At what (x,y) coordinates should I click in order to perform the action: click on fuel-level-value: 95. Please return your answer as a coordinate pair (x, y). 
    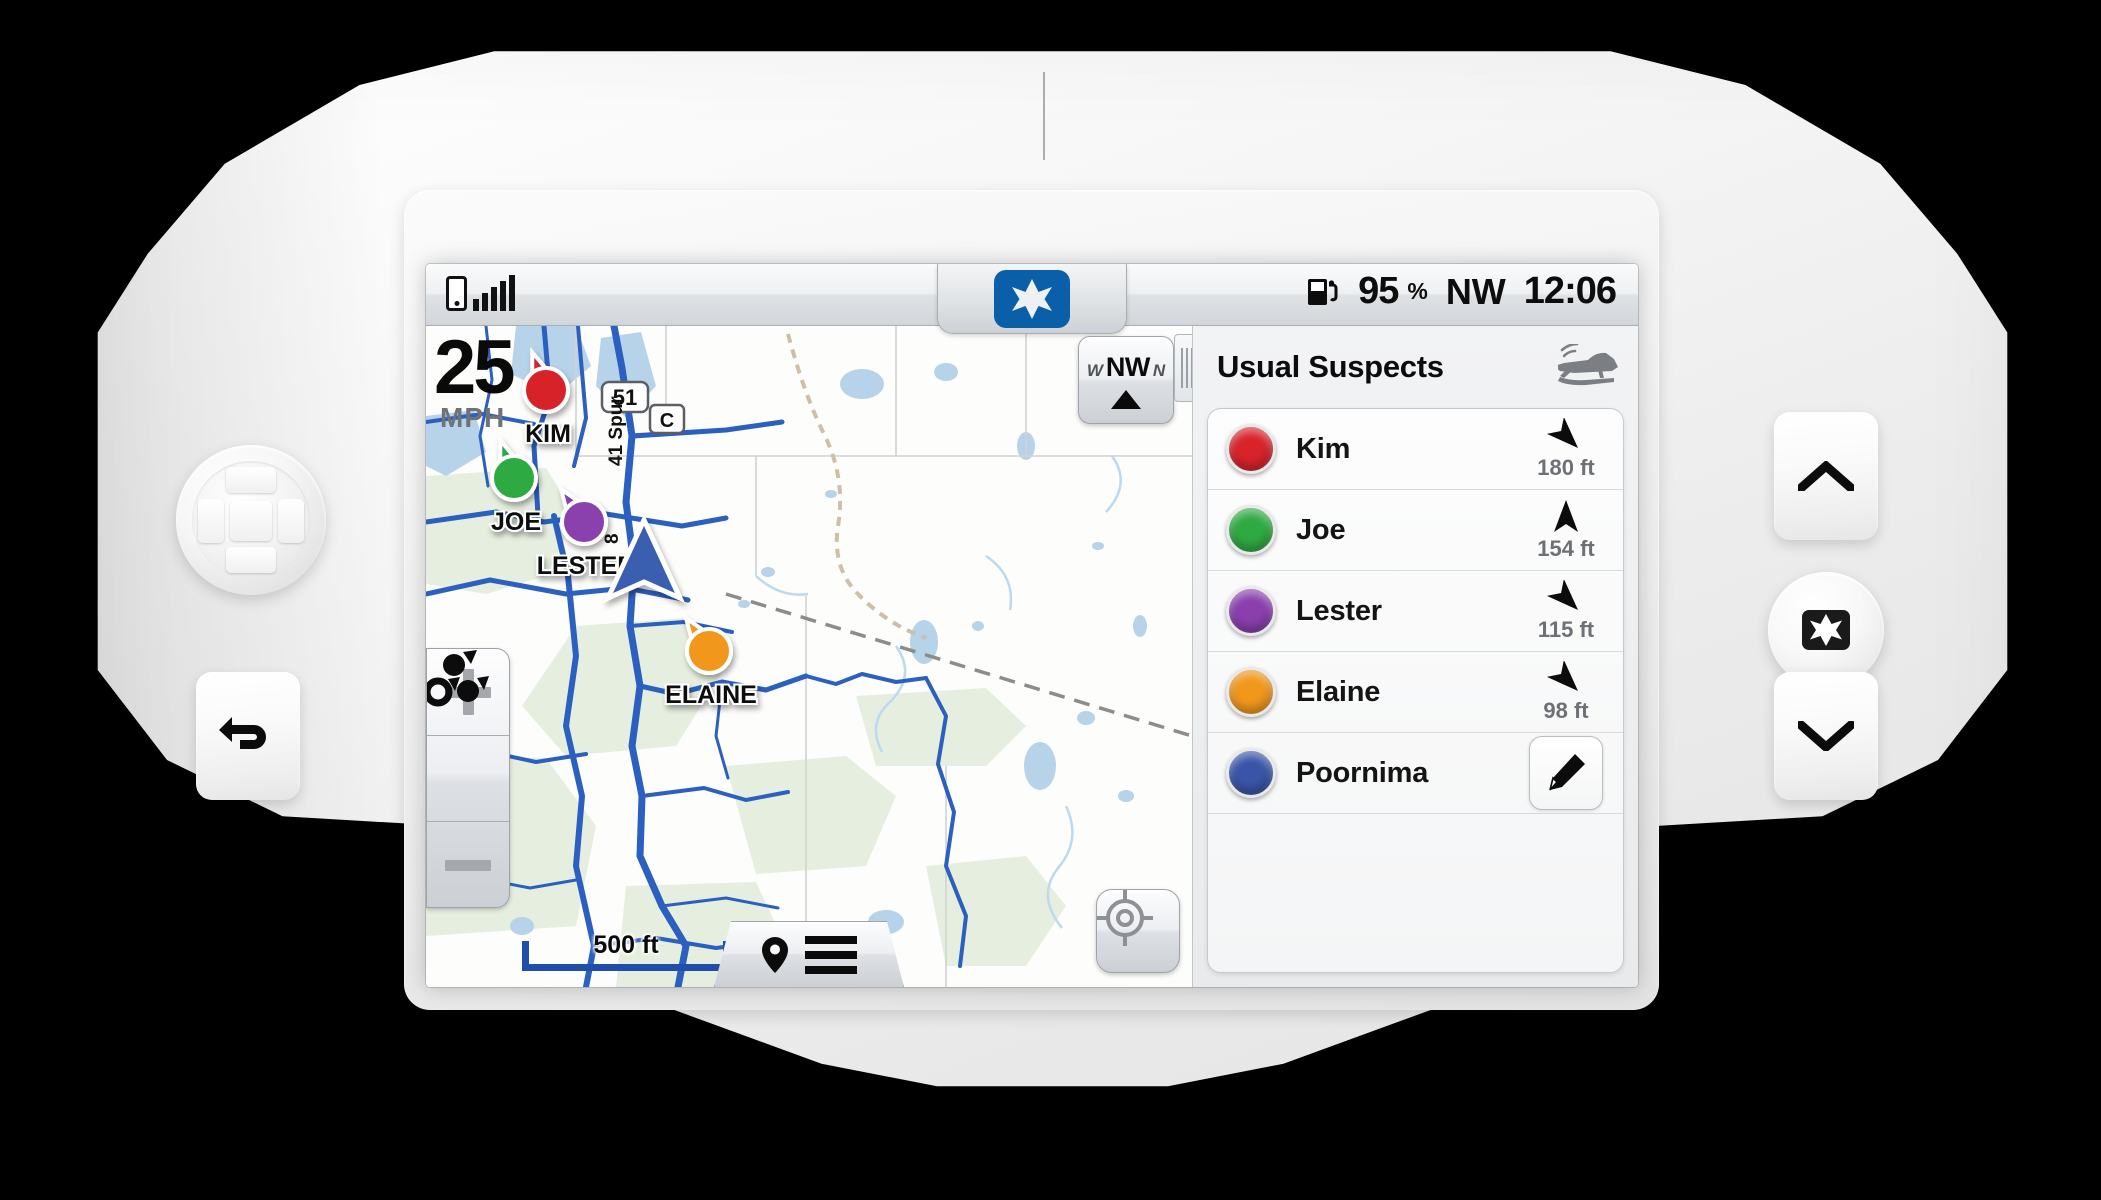
    Looking at the image, I should click on (1378, 291).